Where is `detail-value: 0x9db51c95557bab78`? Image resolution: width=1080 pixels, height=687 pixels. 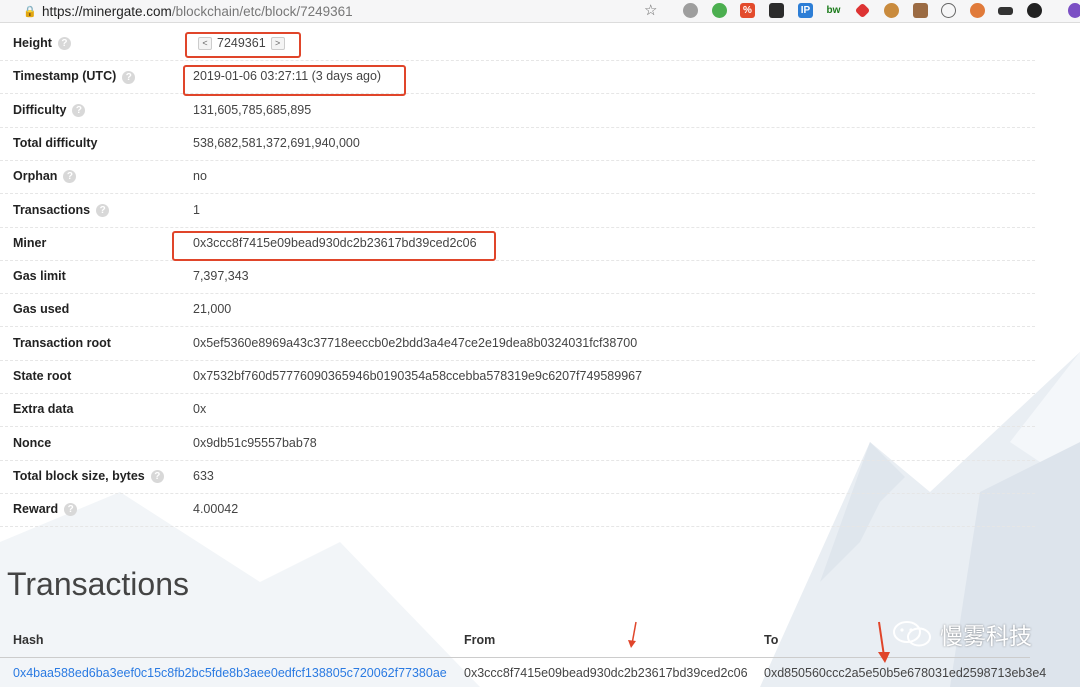 detail-value: 0x9db51c95557bab78 is located at coordinates (255, 442).